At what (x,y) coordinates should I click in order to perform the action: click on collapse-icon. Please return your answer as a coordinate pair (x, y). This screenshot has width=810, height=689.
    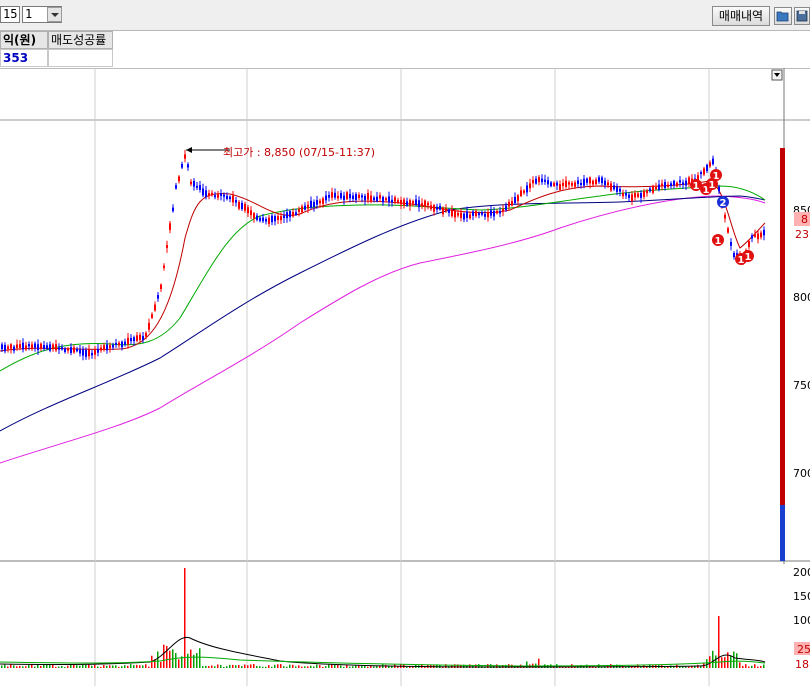
    Looking at the image, I should click on (777, 75).